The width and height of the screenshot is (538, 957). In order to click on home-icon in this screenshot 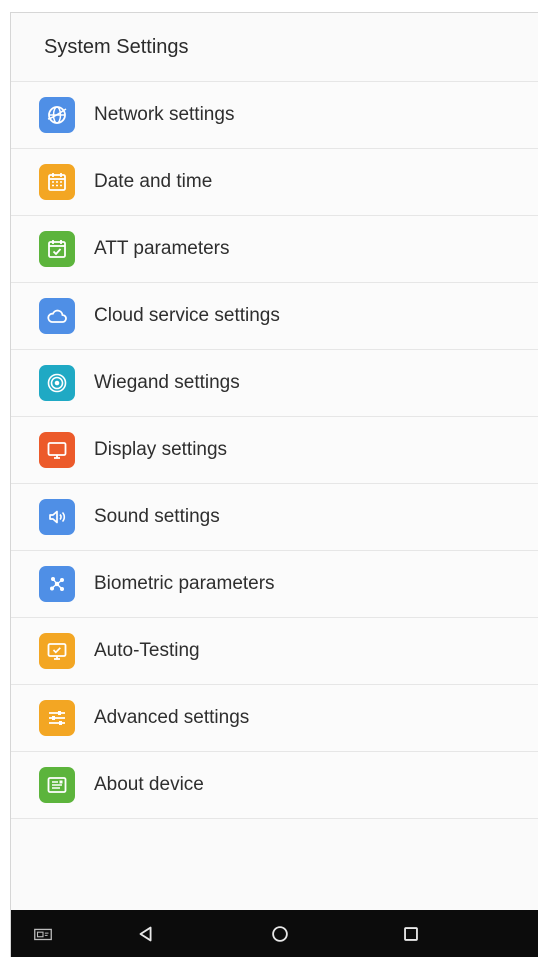, I will do `click(280, 934)`.